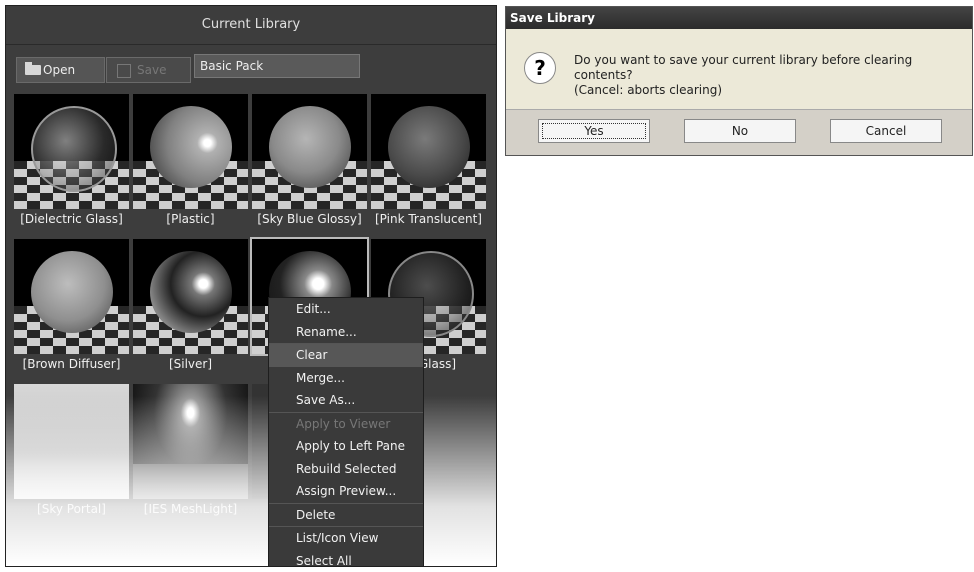  What do you see at coordinates (739, 18) in the screenshot?
I see `dialog-title: Save Library` at bounding box center [739, 18].